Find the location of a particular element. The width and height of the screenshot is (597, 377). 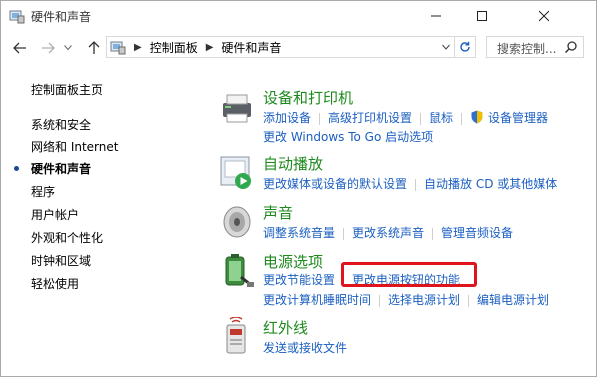

autoplay-icon is located at coordinates (235, 172).